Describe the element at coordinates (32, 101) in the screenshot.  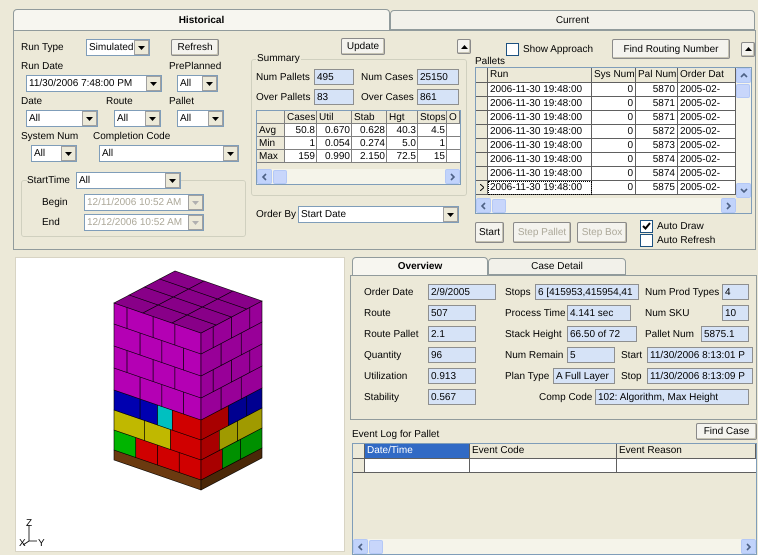
I see `field-label: Date` at that location.